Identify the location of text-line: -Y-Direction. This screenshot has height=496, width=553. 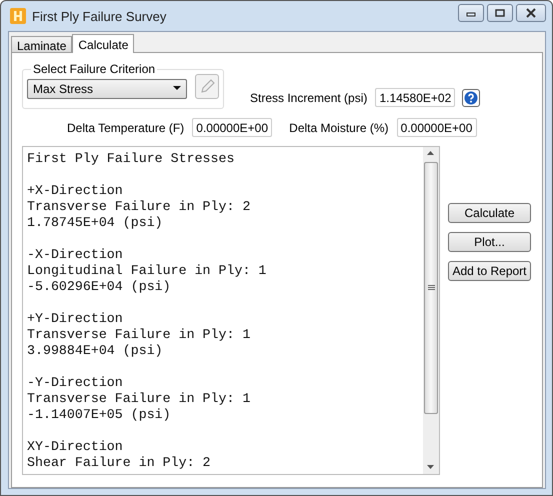
(75, 383).